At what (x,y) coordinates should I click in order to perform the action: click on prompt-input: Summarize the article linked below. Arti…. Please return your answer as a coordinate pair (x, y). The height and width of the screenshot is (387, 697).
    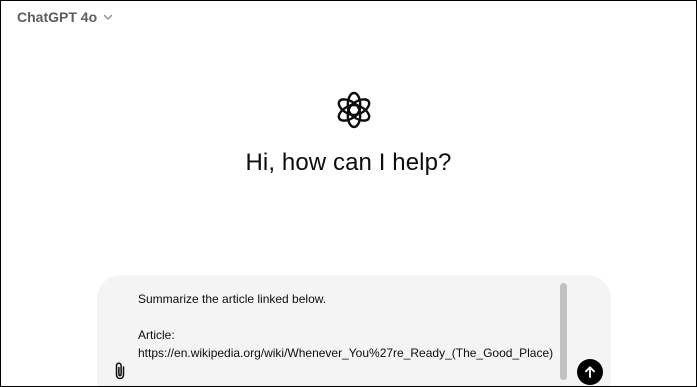
    Looking at the image, I should click on (348, 326).